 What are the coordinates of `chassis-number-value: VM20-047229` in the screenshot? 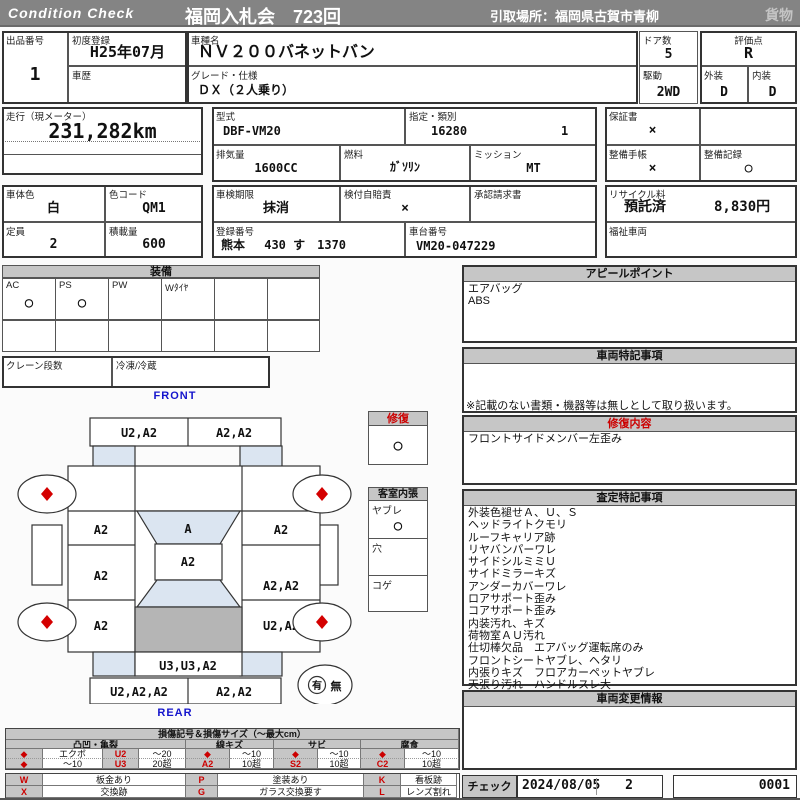 It's located at (456, 246).